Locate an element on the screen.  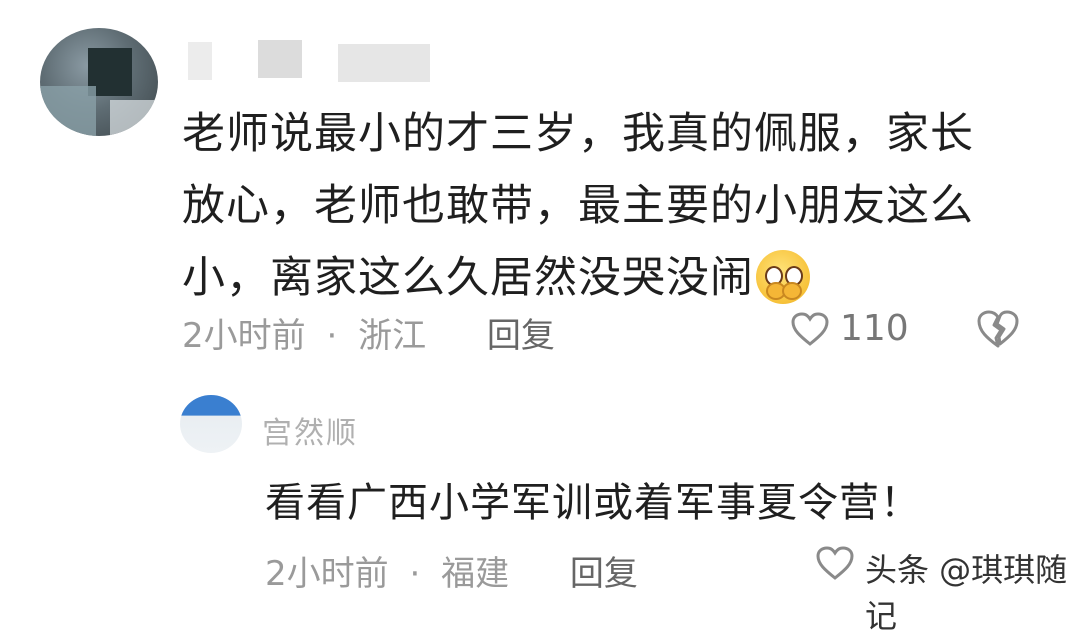
username-blurred is located at coordinates (318, 60).